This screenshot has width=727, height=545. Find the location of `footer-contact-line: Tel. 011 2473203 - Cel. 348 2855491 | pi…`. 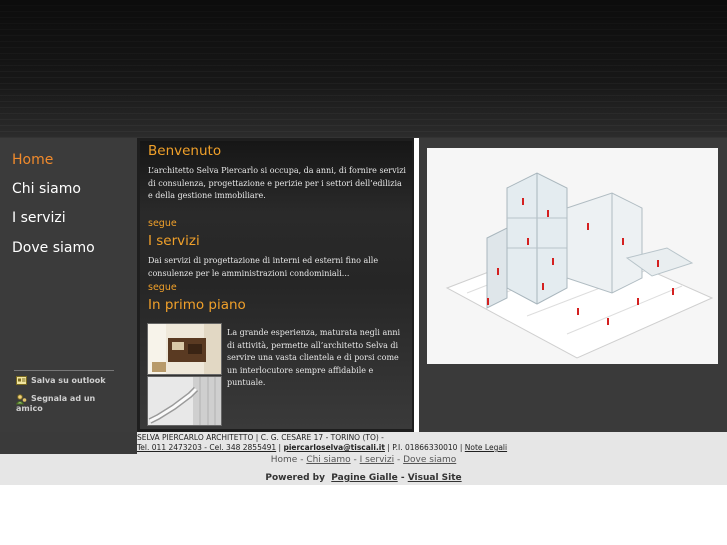

footer-contact-line: Tel. 011 2473203 - Cel. 348 2855491 | pi… is located at coordinates (322, 447).